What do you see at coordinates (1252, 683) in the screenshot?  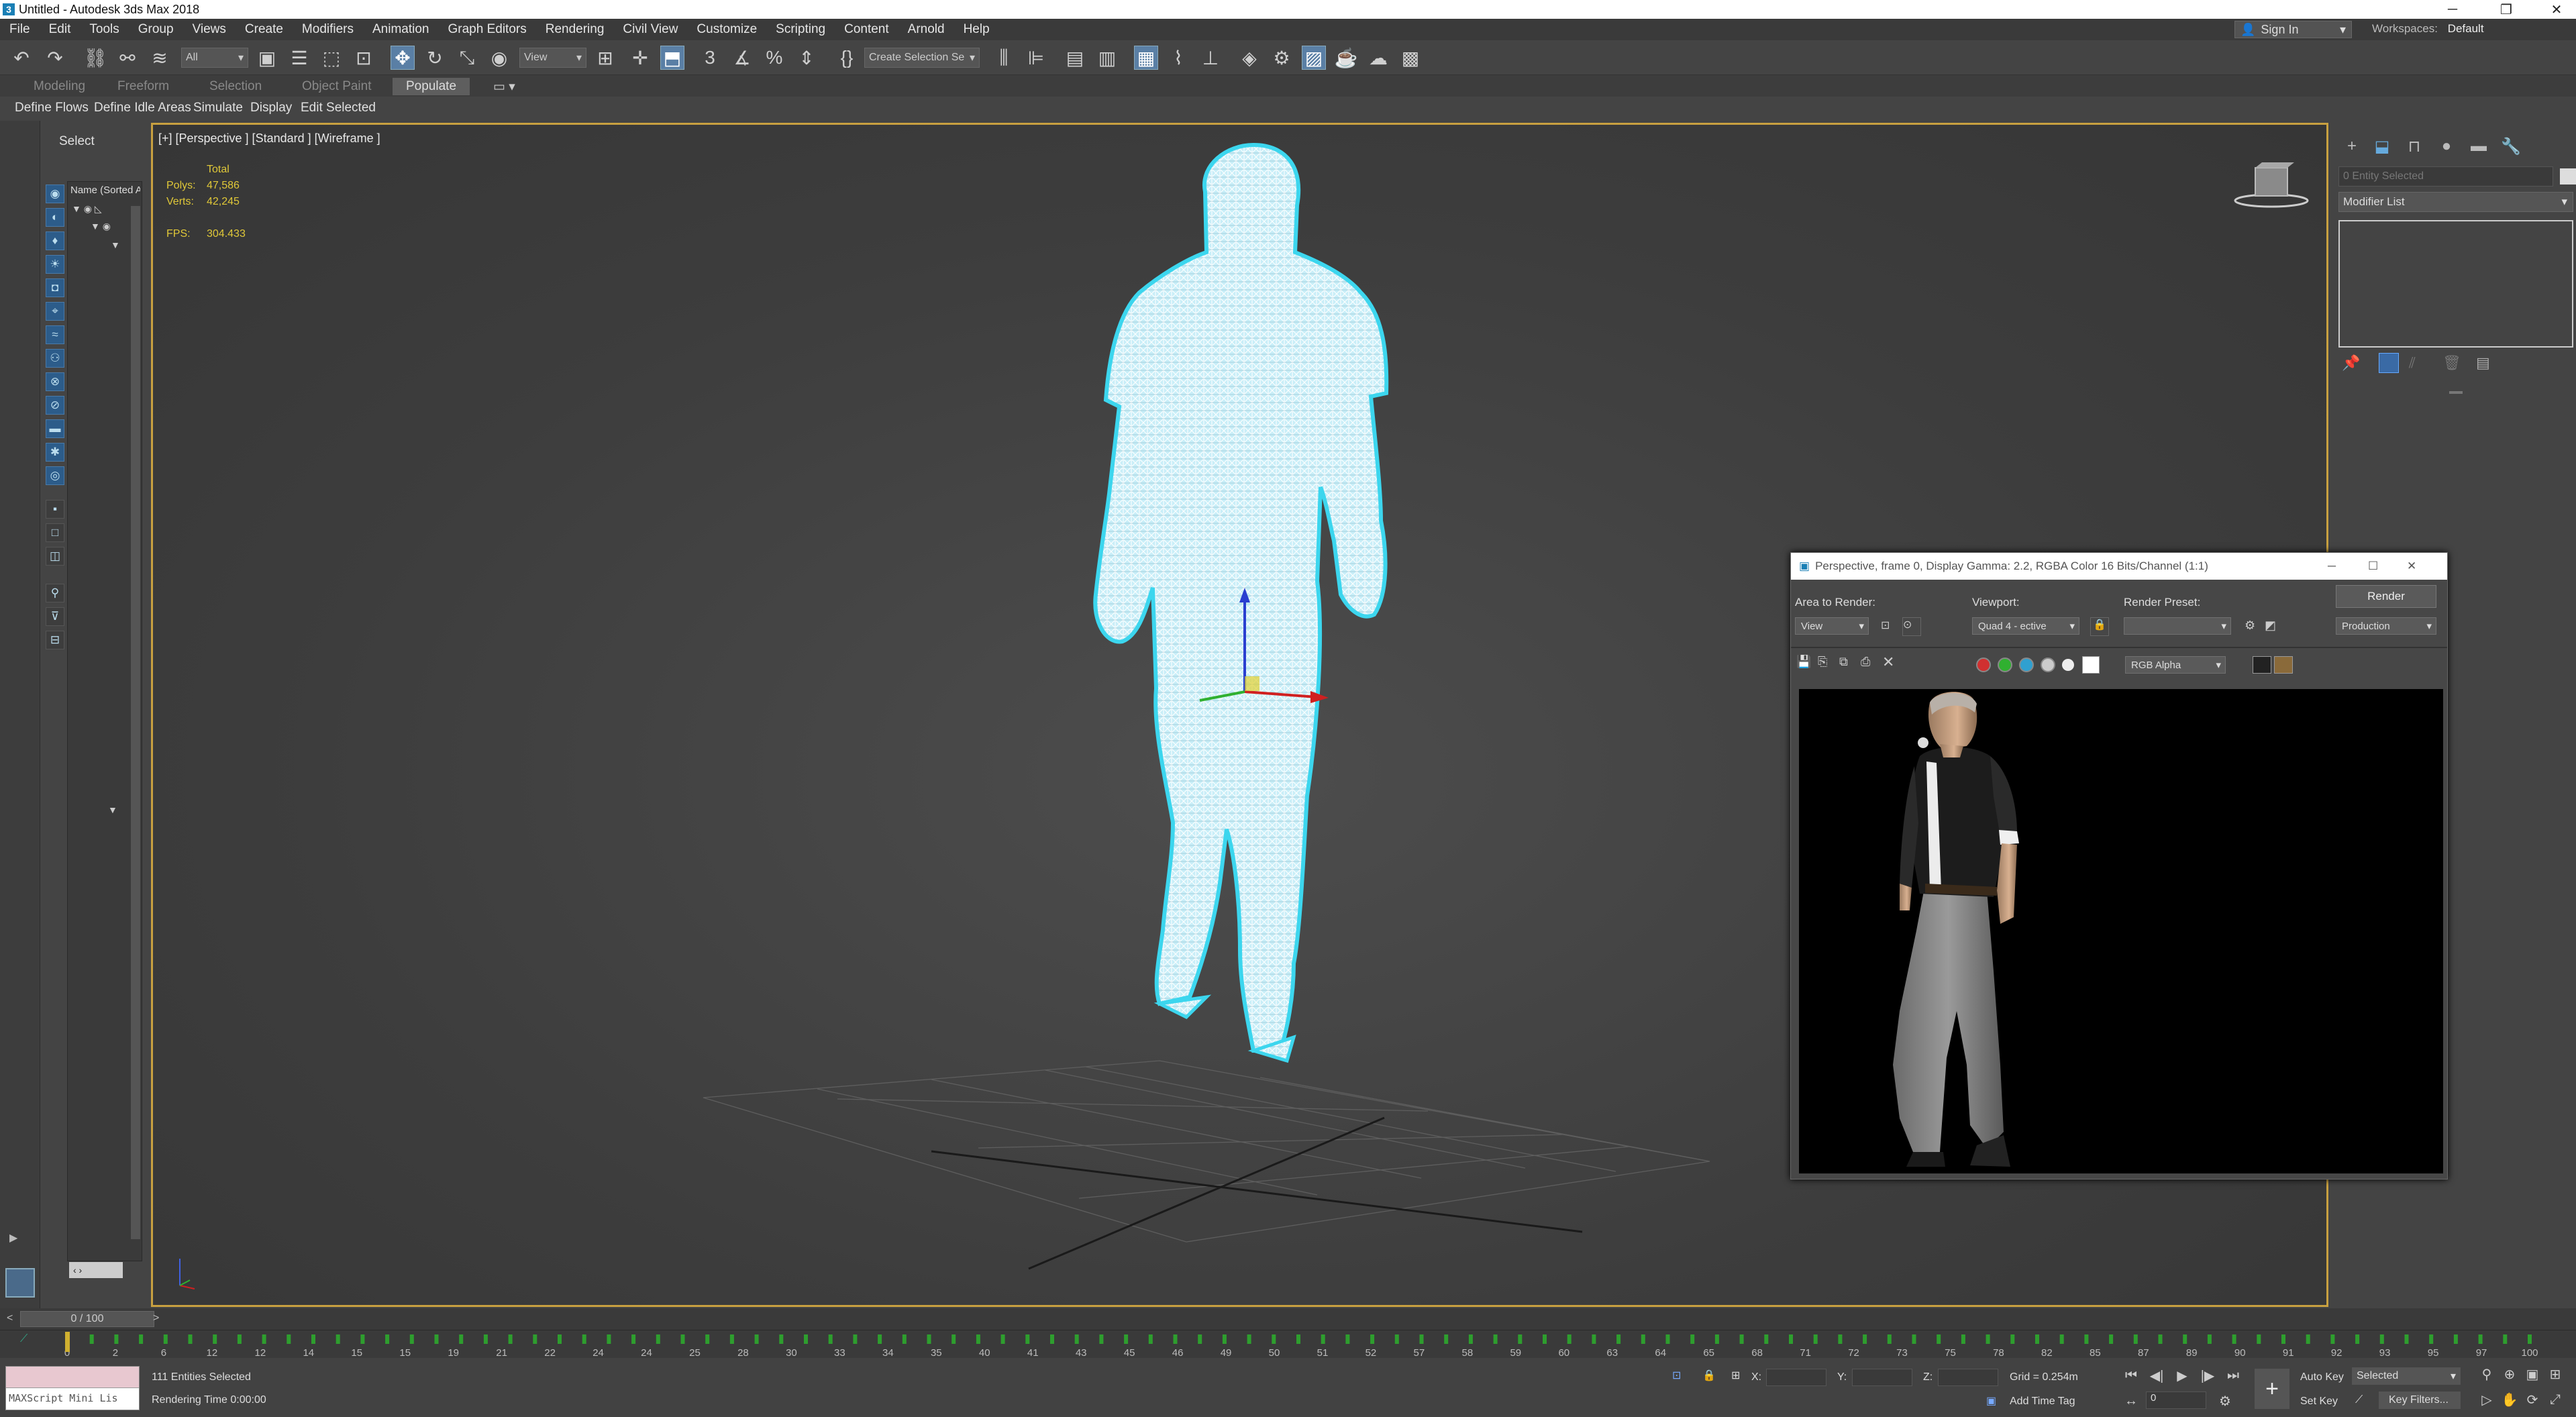 I see `gizmo-plane-handle` at bounding box center [1252, 683].